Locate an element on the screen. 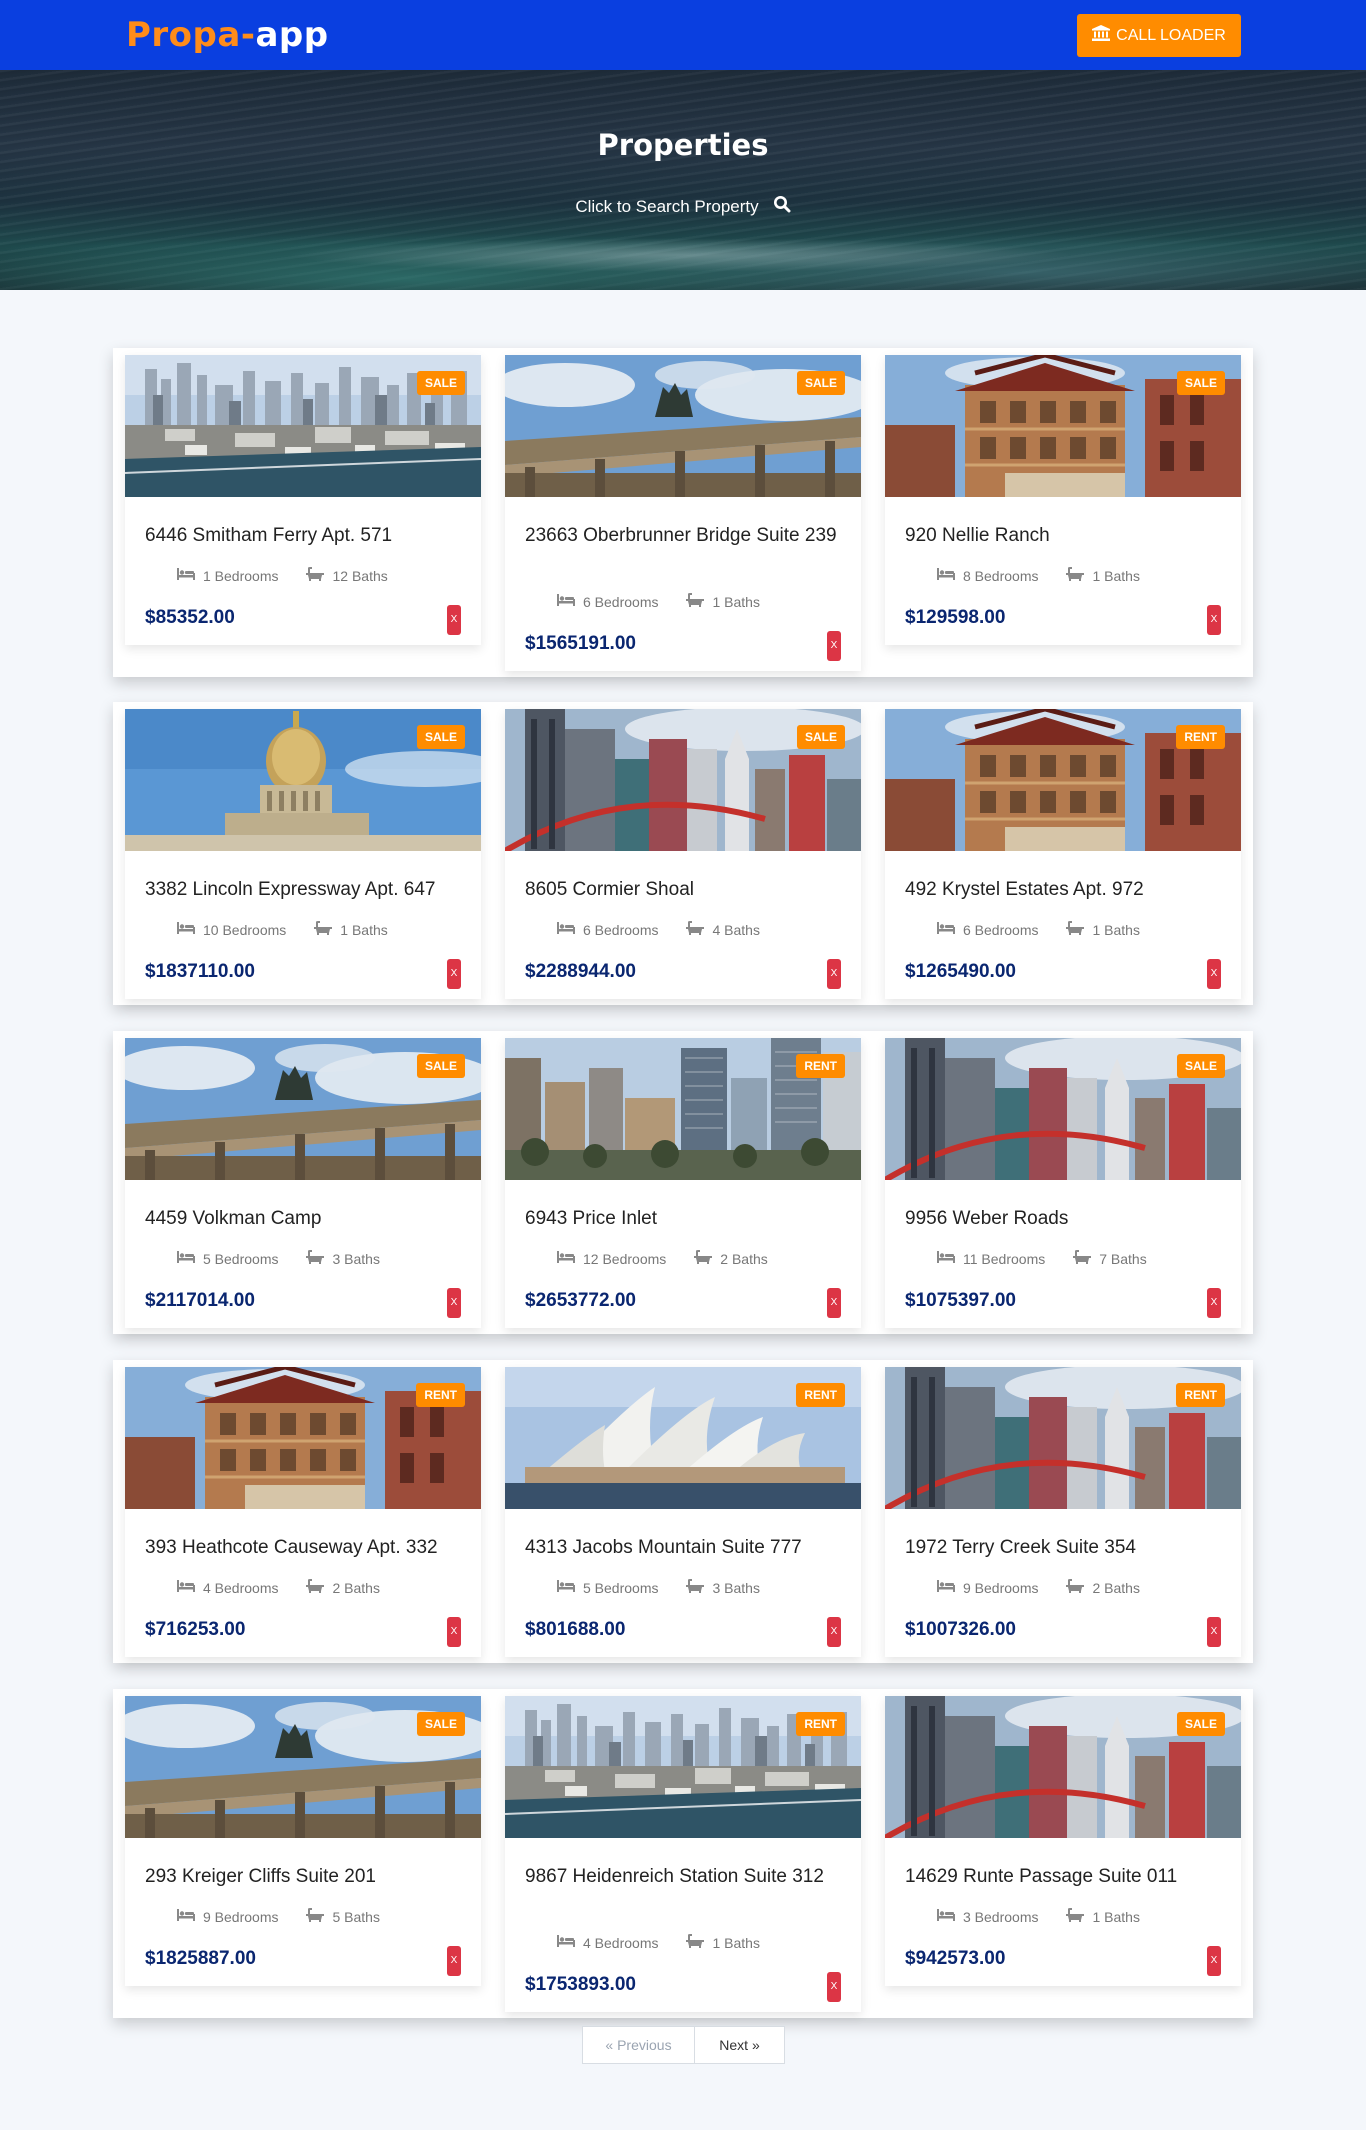 This screenshot has width=1366, height=2130. previous-page-button: « Previous is located at coordinates (638, 2045).